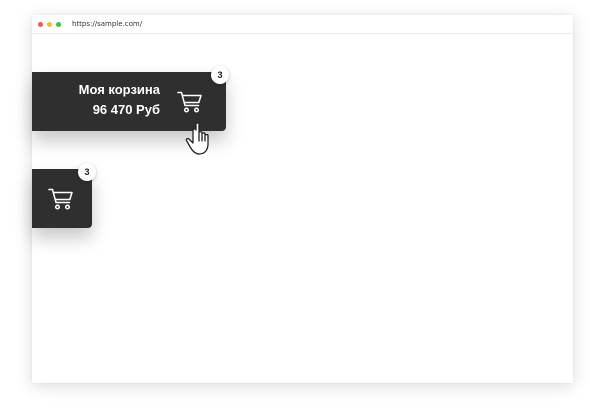  Describe the element at coordinates (126, 109) in the screenshot. I see `cart-total: 96 470 Руб` at that location.